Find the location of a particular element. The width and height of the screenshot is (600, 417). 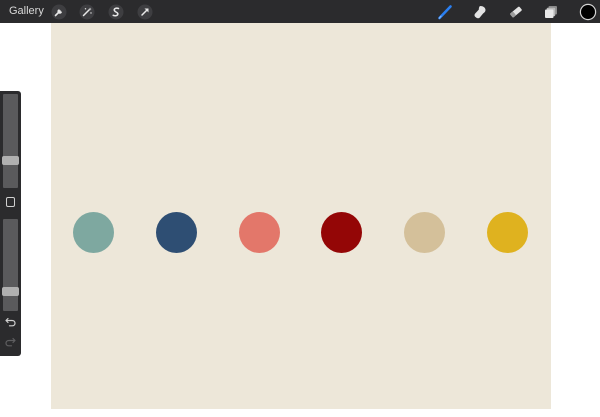

selection-icon is located at coordinates (116, 12).